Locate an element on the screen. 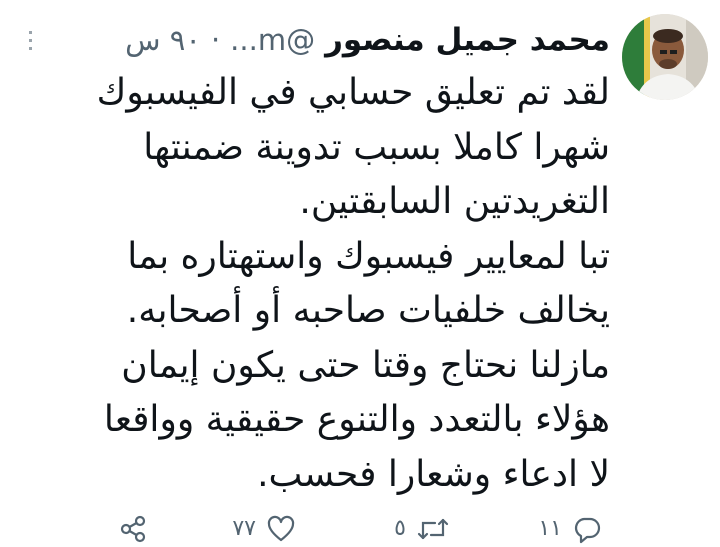 This screenshot has height=547, width=720. retweet-button: ٥ is located at coordinates (422, 528).